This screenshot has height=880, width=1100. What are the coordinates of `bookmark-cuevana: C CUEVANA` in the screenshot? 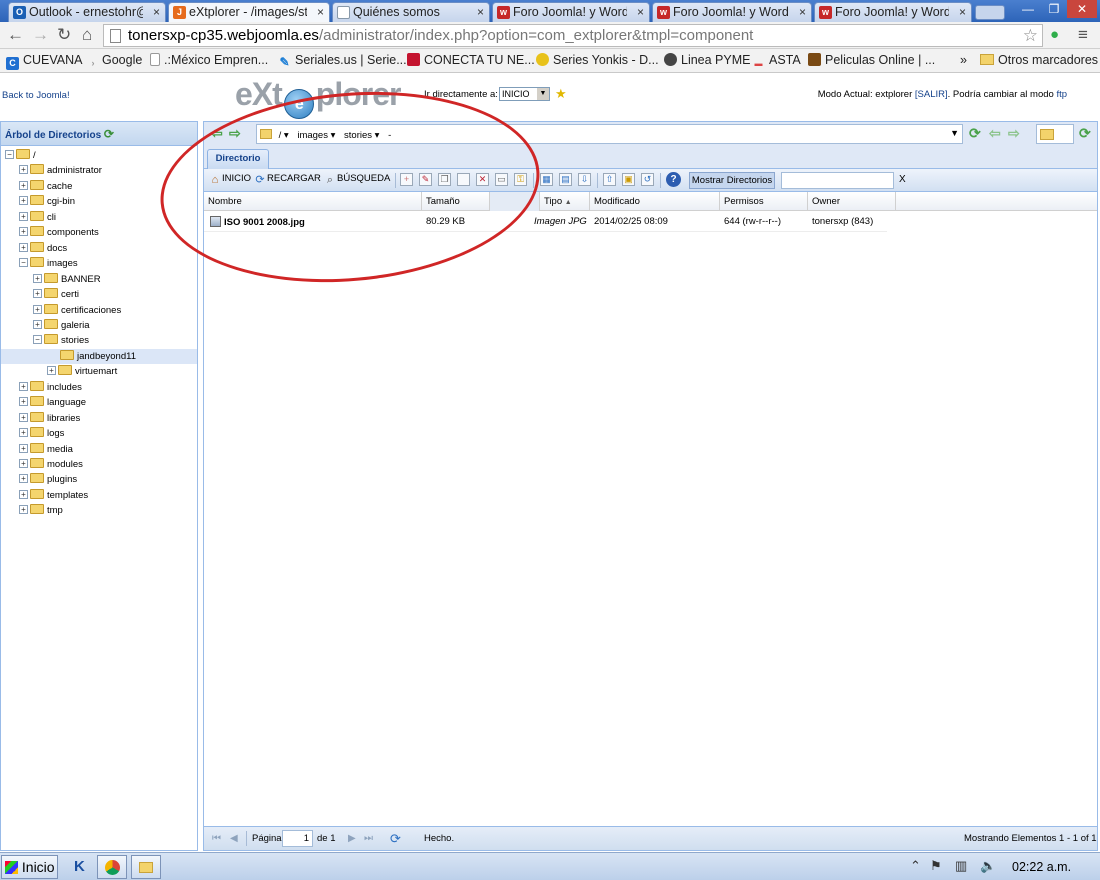 It's located at (44, 61).